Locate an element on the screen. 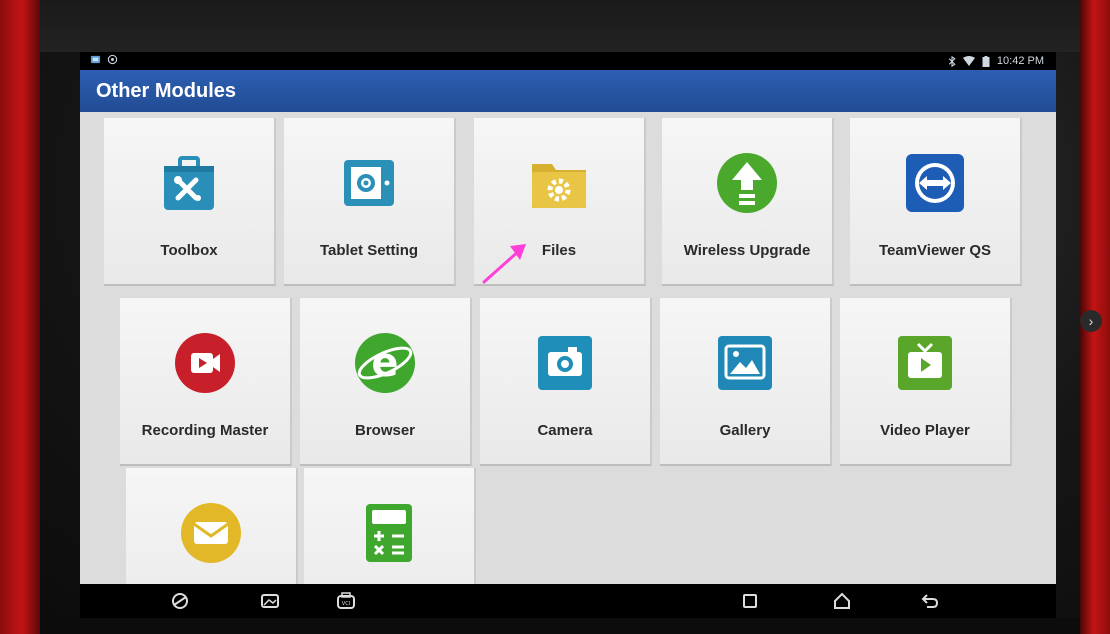 This screenshot has height=634, width=1110. module-label: Camera is located at coordinates (565, 430).